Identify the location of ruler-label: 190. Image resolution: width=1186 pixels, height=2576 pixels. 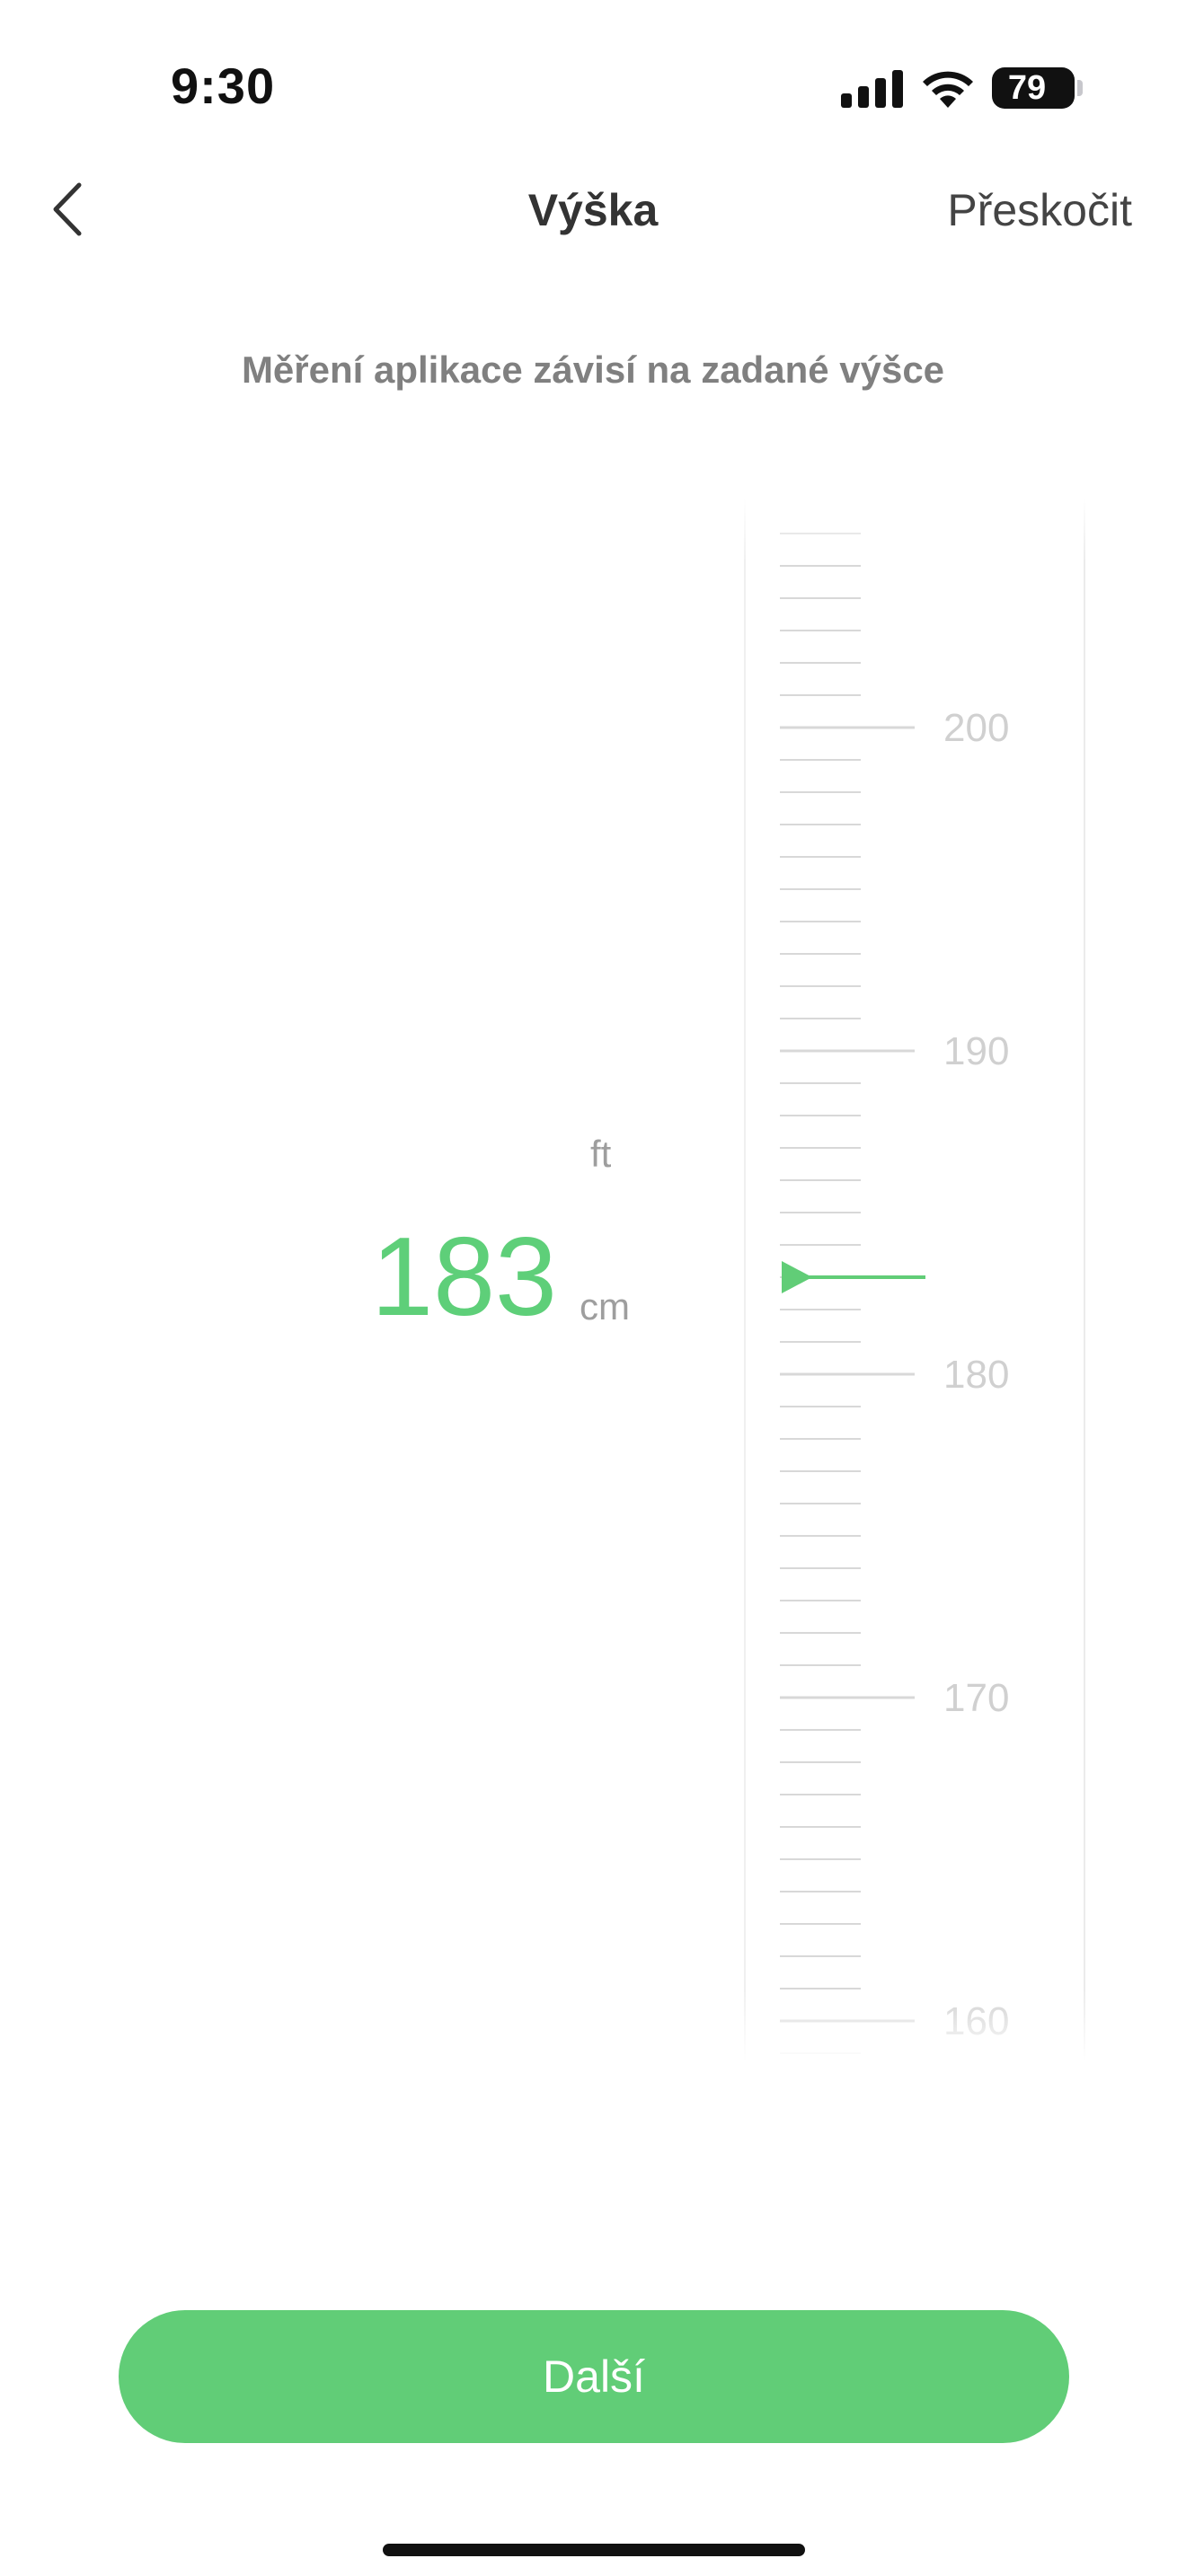
(976, 1051).